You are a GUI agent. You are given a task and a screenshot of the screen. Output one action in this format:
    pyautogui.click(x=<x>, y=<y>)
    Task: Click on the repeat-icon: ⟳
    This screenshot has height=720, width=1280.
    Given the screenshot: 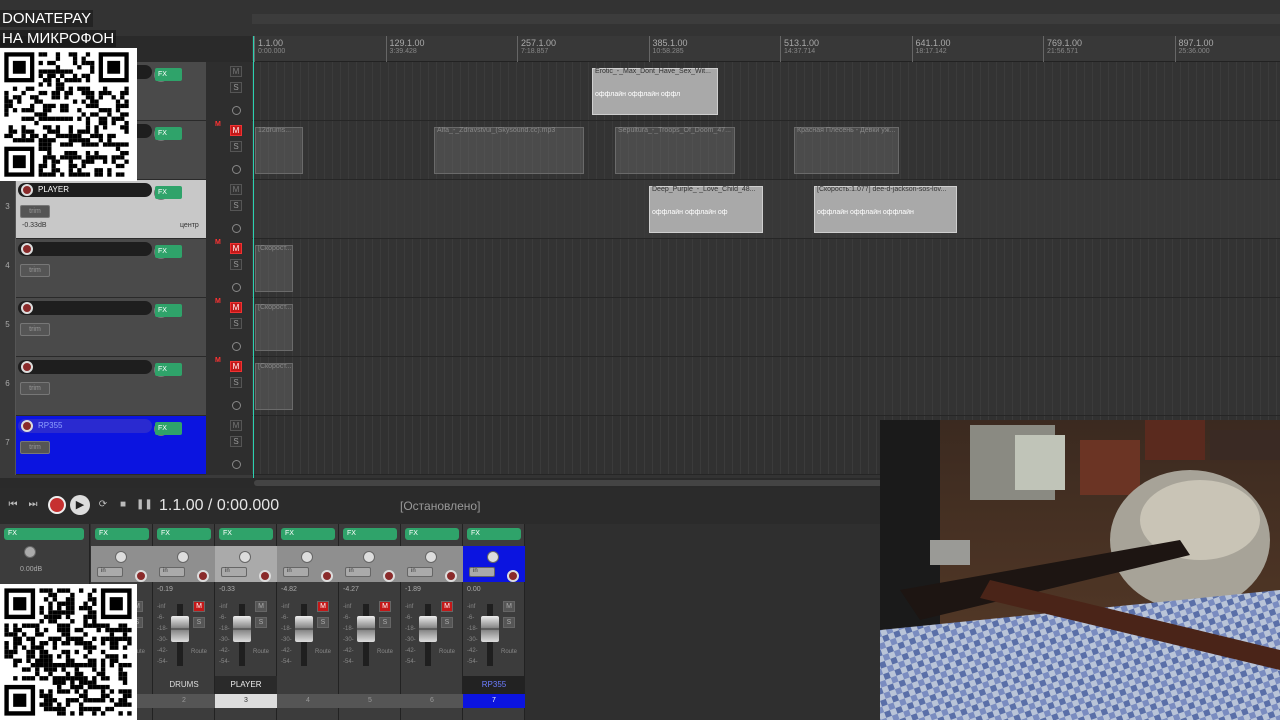 What is the action you would take?
    pyautogui.click(x=103, y=505)
    